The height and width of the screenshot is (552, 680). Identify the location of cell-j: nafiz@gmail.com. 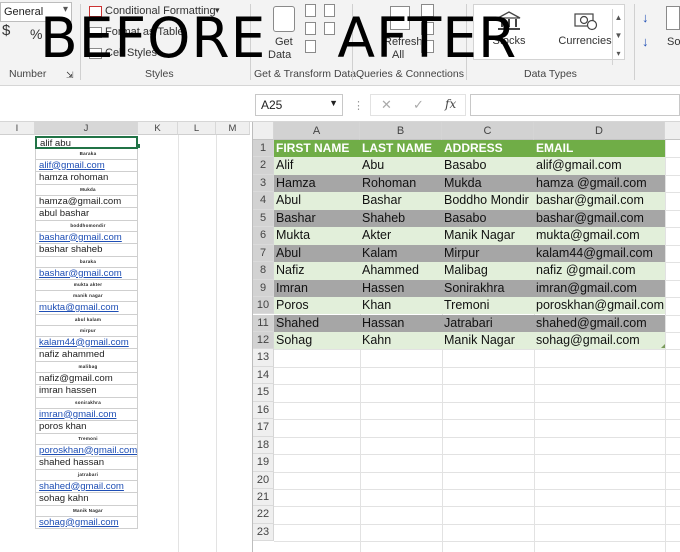
(86, 378).